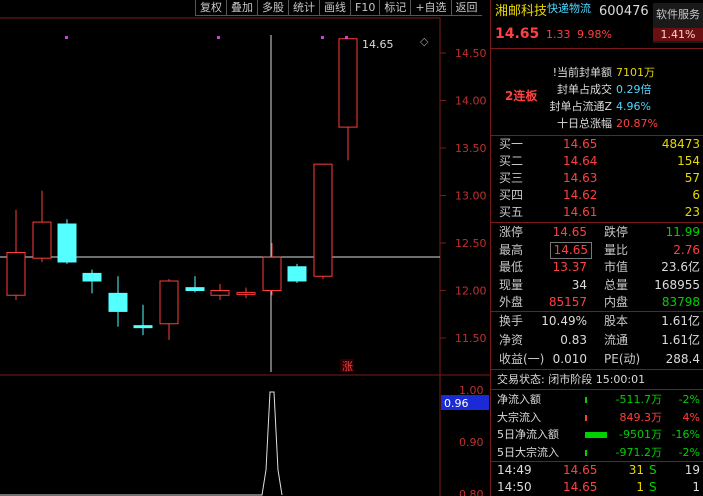 The height and width of the screenshot is (496, 703). Describe the element at coordinates (521, 11) in the screenshot. I see `stock-name: 湘邮科技` at that location.